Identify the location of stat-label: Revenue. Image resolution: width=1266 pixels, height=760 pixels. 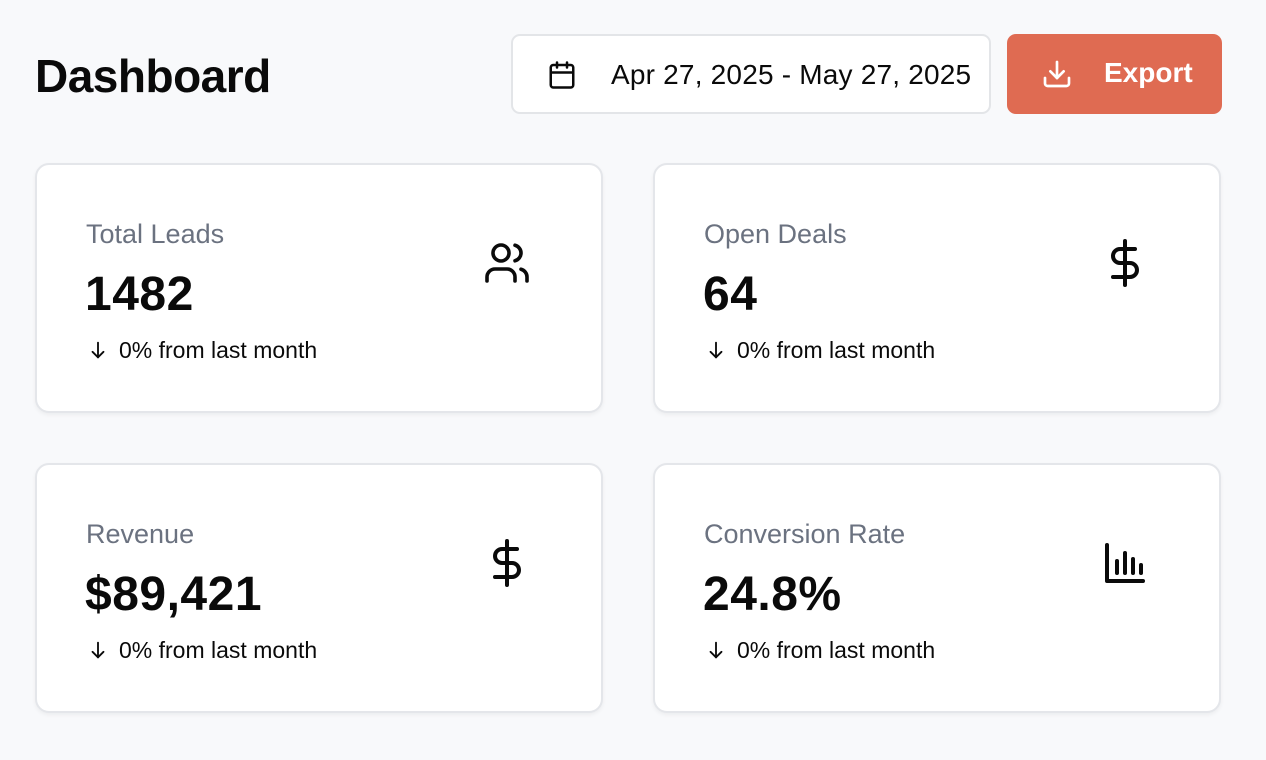
(140, 534).